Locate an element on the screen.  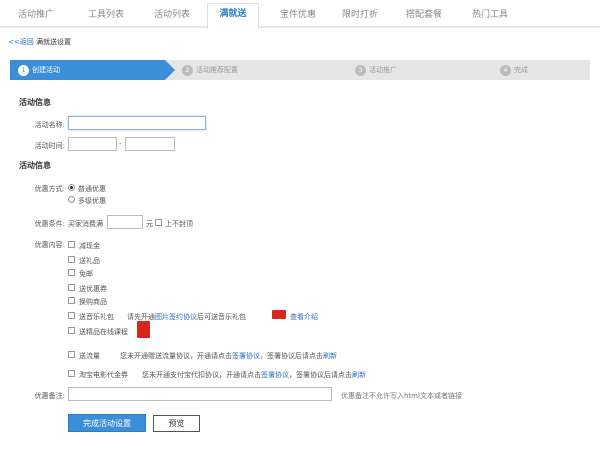
tab-activity-list: 活动列表 is located at coordinates (172, 15).